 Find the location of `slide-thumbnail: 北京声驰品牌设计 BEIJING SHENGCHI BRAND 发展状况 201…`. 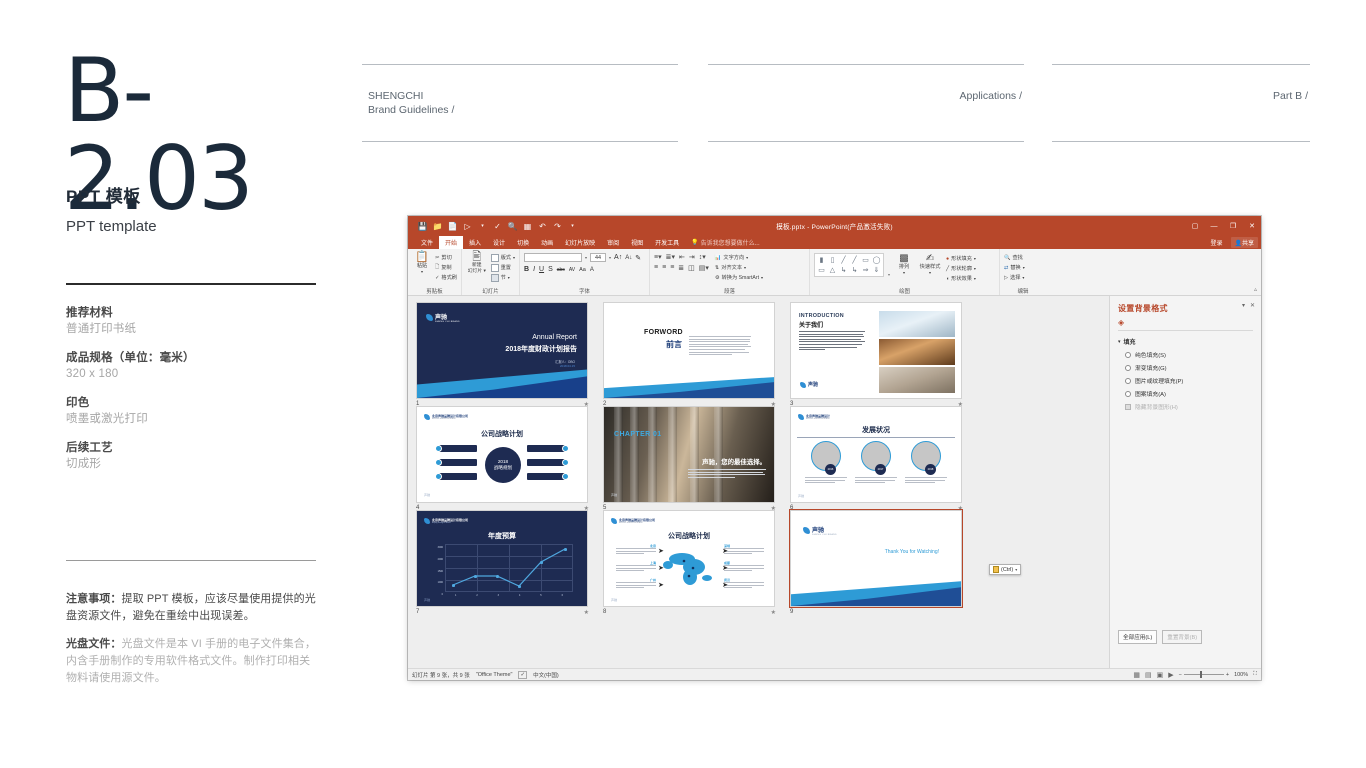

slide-thumbnail: 北京声驰品牌设计 BEIJING SHENGCHI BRAND 发展状况 201… is located at coordinates (876, 454).